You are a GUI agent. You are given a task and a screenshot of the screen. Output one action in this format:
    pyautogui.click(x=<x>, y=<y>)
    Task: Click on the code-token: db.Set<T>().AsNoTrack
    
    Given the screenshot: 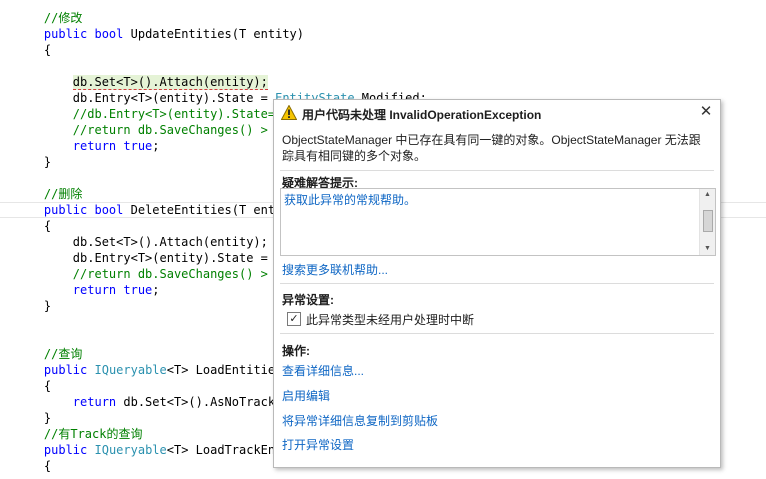 What is the action you would take?
    pyautogui.click(x=196, y=402)
    